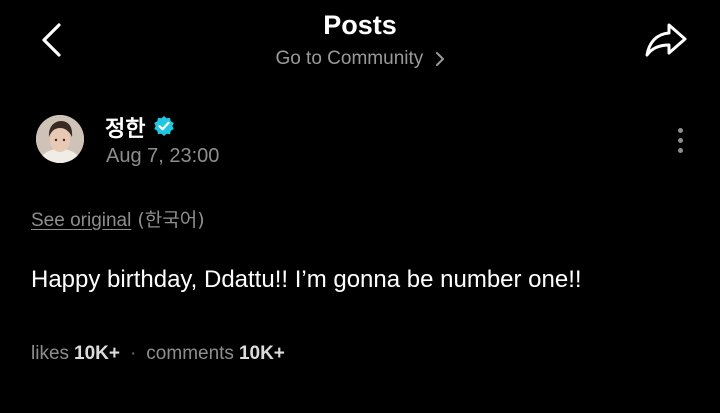 This screenshot has width=720, height=413. I want to click on share-arrow-icon, so click(666, 40).